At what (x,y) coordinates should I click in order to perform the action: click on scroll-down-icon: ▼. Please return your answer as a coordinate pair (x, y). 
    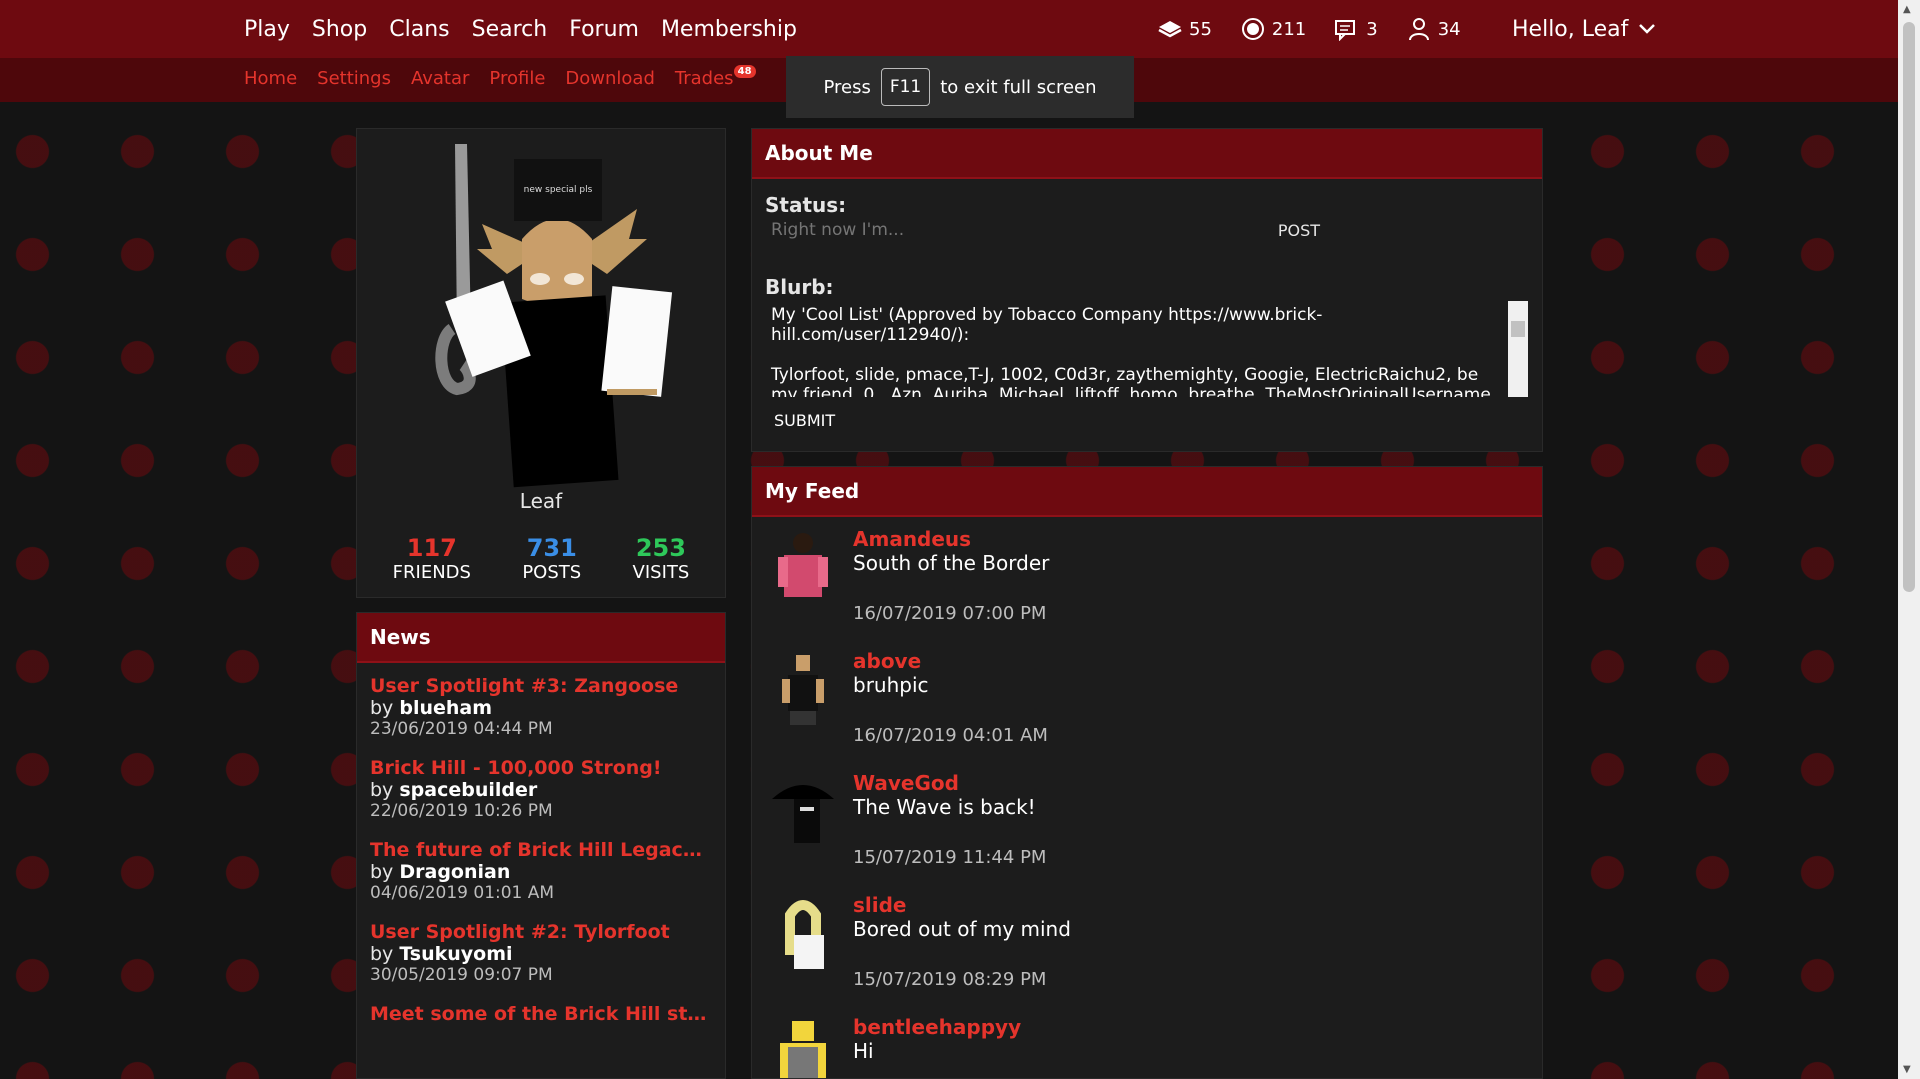
    Looking at the image, I should click on (1907, 1069).